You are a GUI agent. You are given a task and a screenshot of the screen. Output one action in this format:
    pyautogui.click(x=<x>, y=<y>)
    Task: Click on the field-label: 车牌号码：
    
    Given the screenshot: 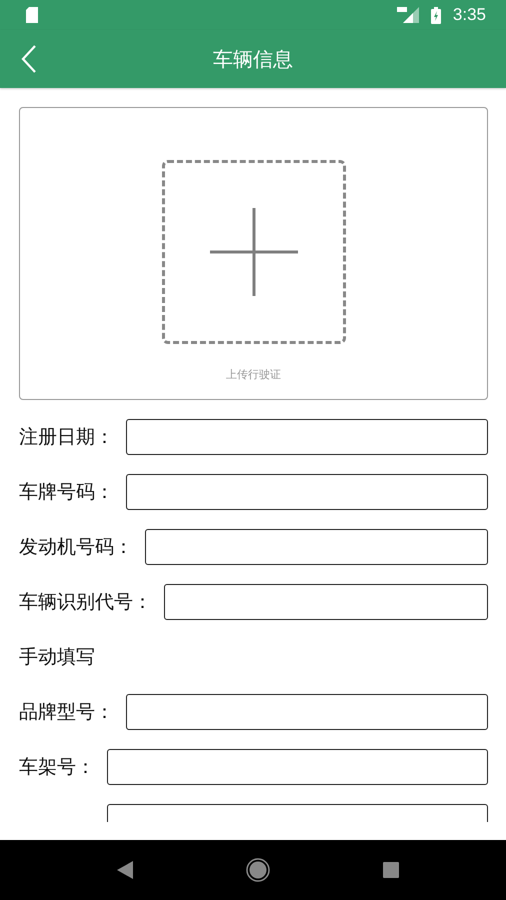 What is the action you would take?
    pyautogui.click(x=66, y=492)
    